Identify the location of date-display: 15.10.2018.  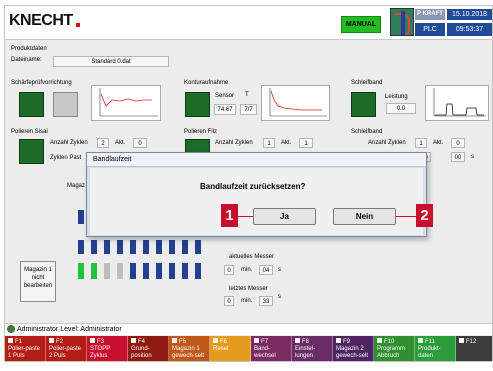
(469, 14).